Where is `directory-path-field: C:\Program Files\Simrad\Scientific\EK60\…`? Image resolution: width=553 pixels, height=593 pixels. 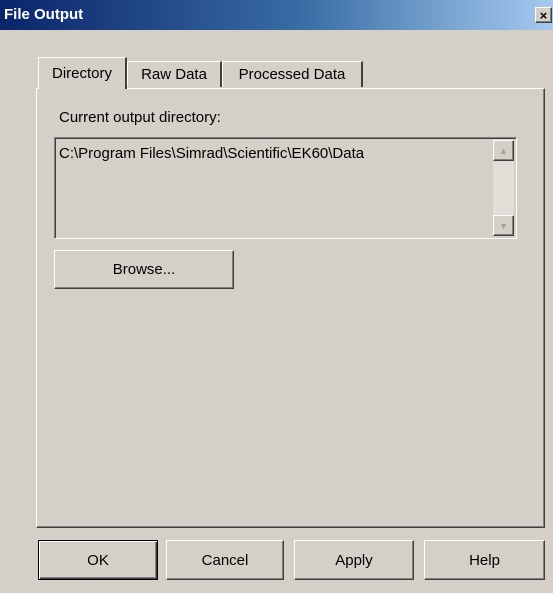 directory-path-field: C:\Program Files\Simrad\Scientific\EK60\… is located at coordinates (285, 188).